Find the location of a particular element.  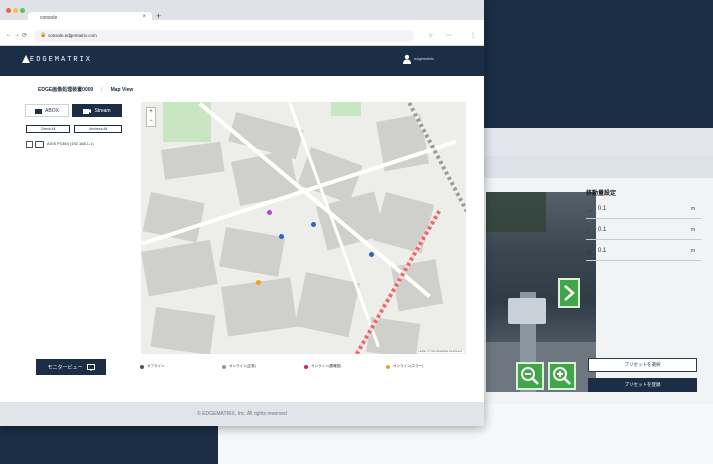

zoom-setting-row: ⟲ 0.1 m is located at coordinates (643, 251).